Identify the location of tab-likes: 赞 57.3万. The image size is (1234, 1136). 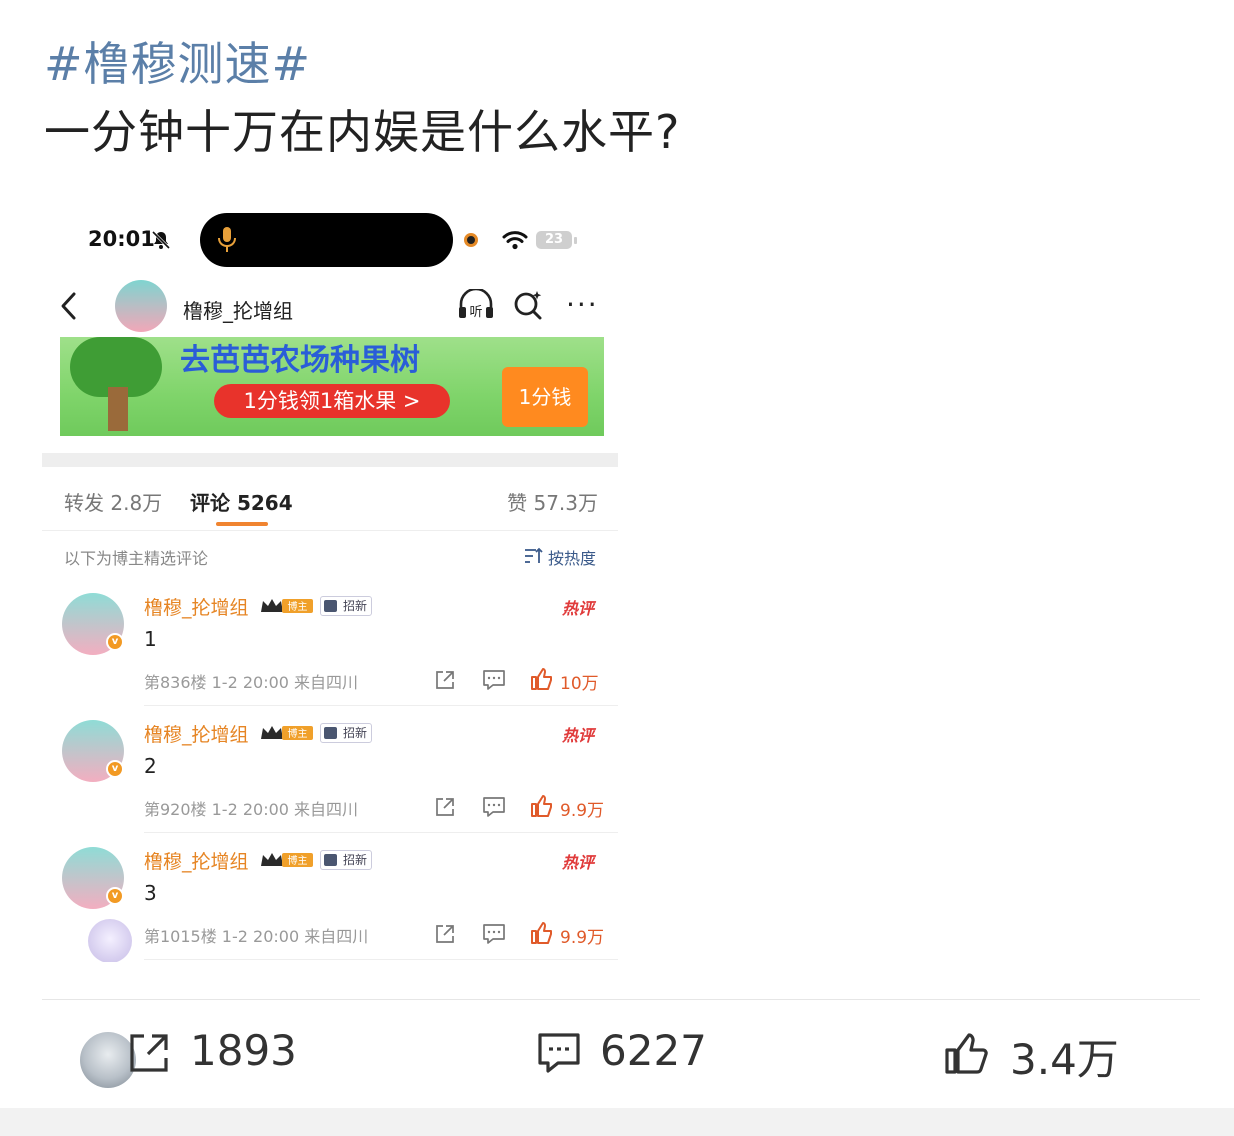
(552, 501).